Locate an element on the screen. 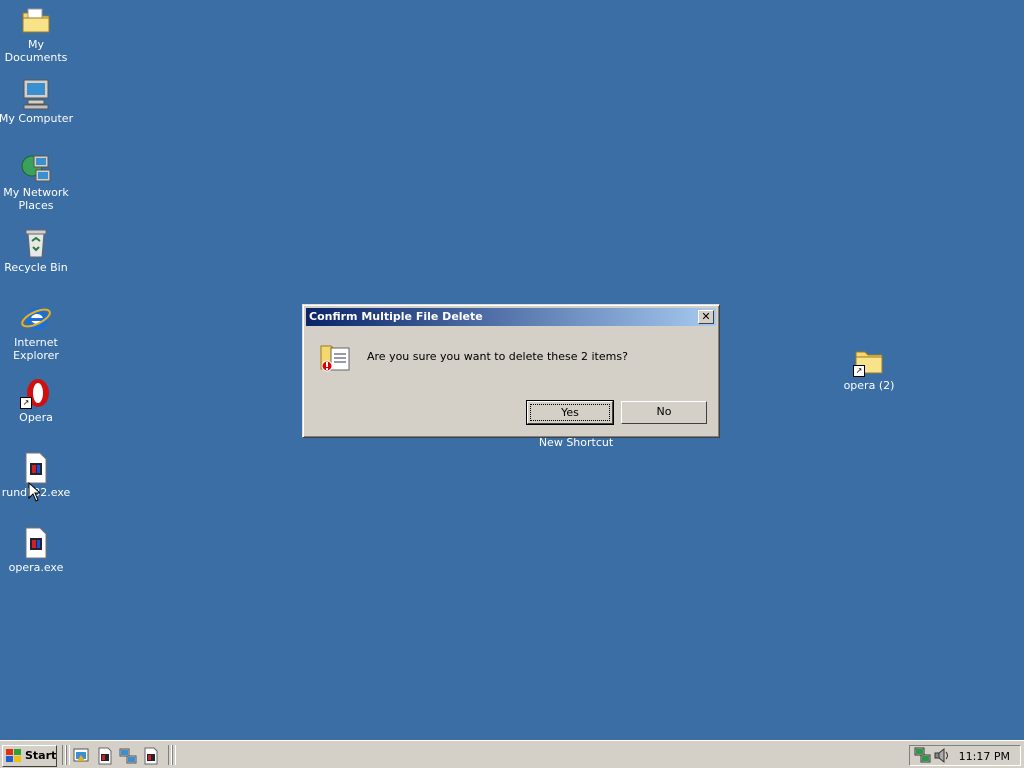 The width and height of the screenshot is (1024, 768). taskbar: Start 11:17 PM is located at coordinates (512, 754).